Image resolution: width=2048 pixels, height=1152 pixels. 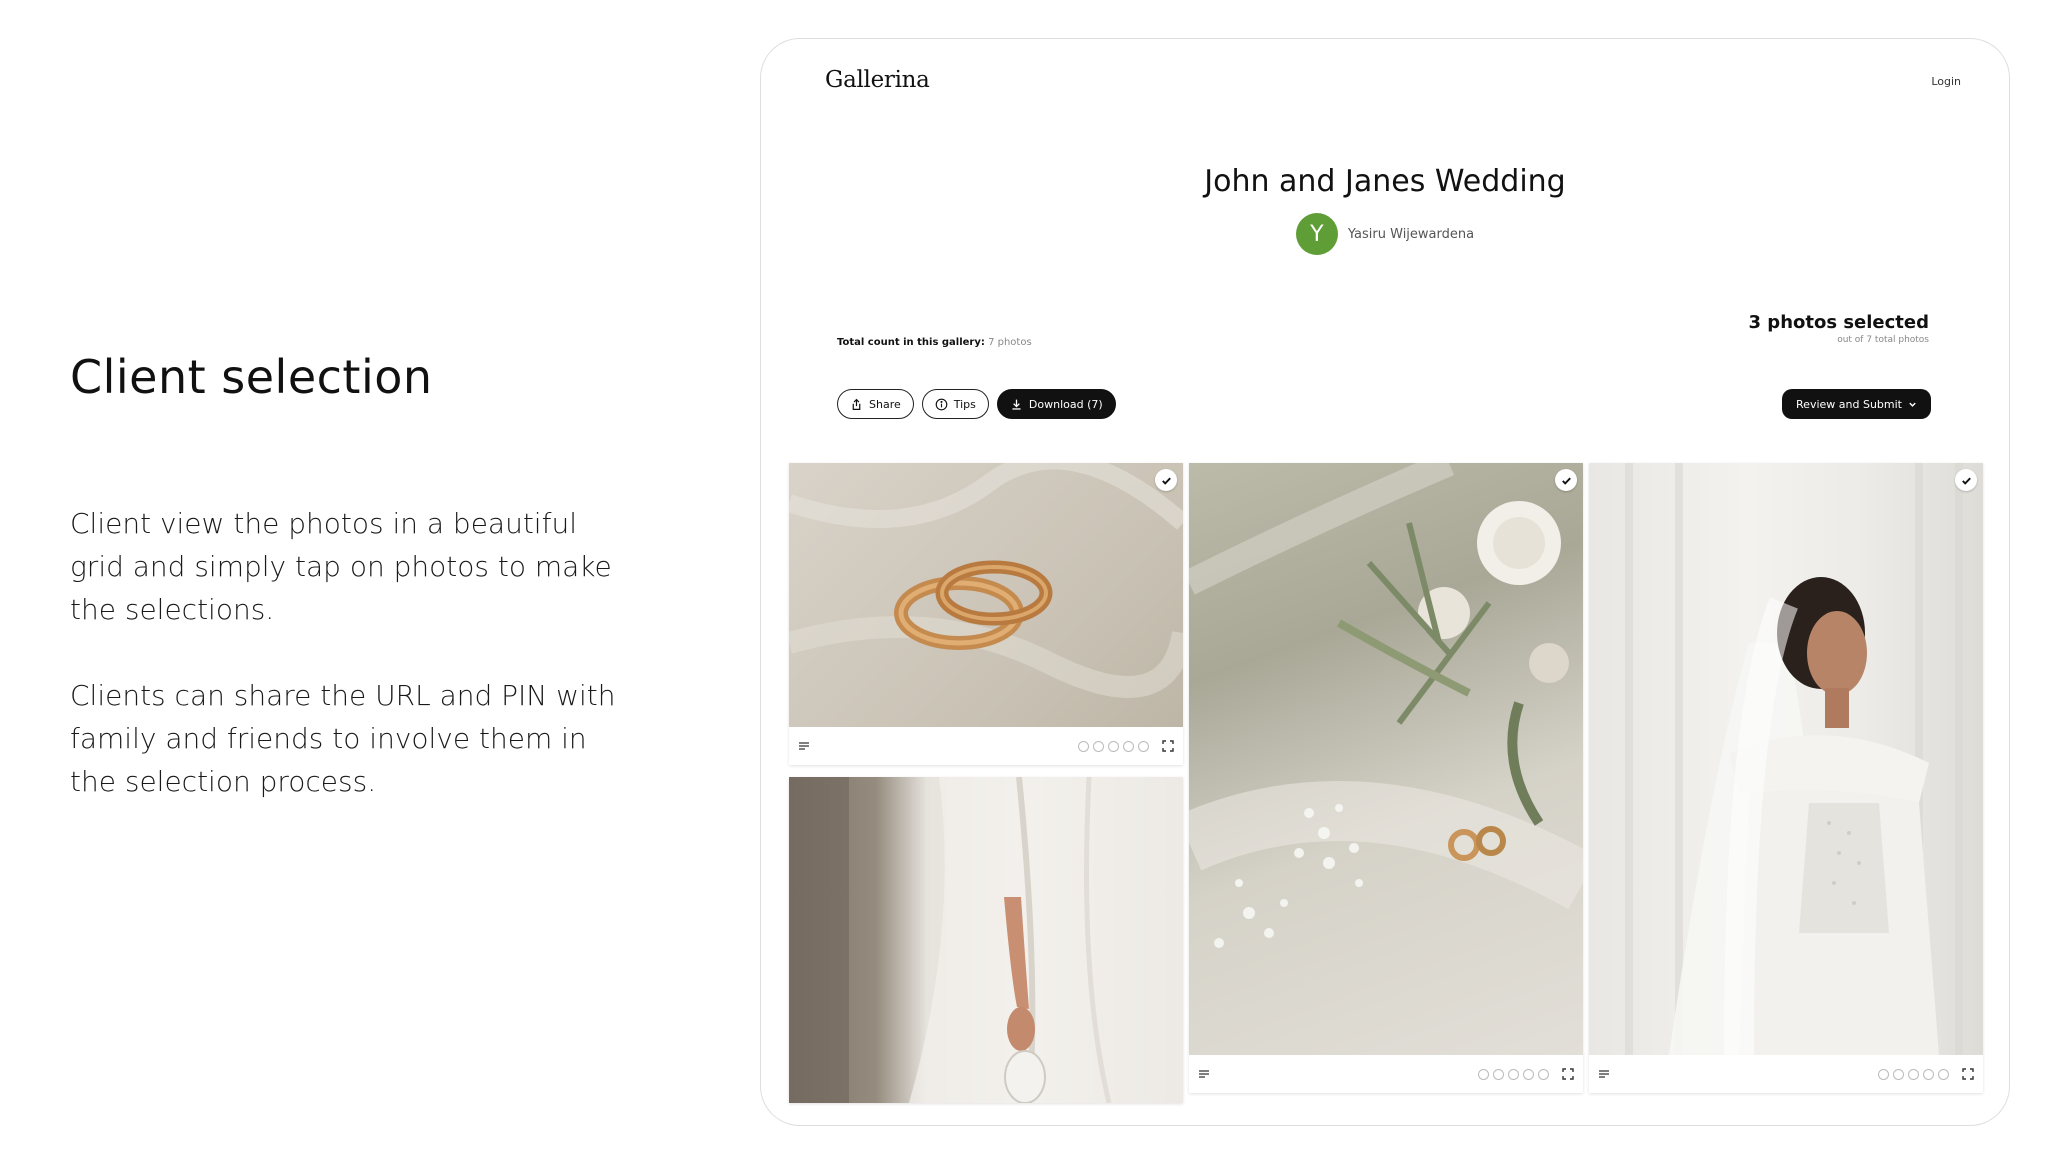 I want to click on info-icon, so click(x=941, y=404).